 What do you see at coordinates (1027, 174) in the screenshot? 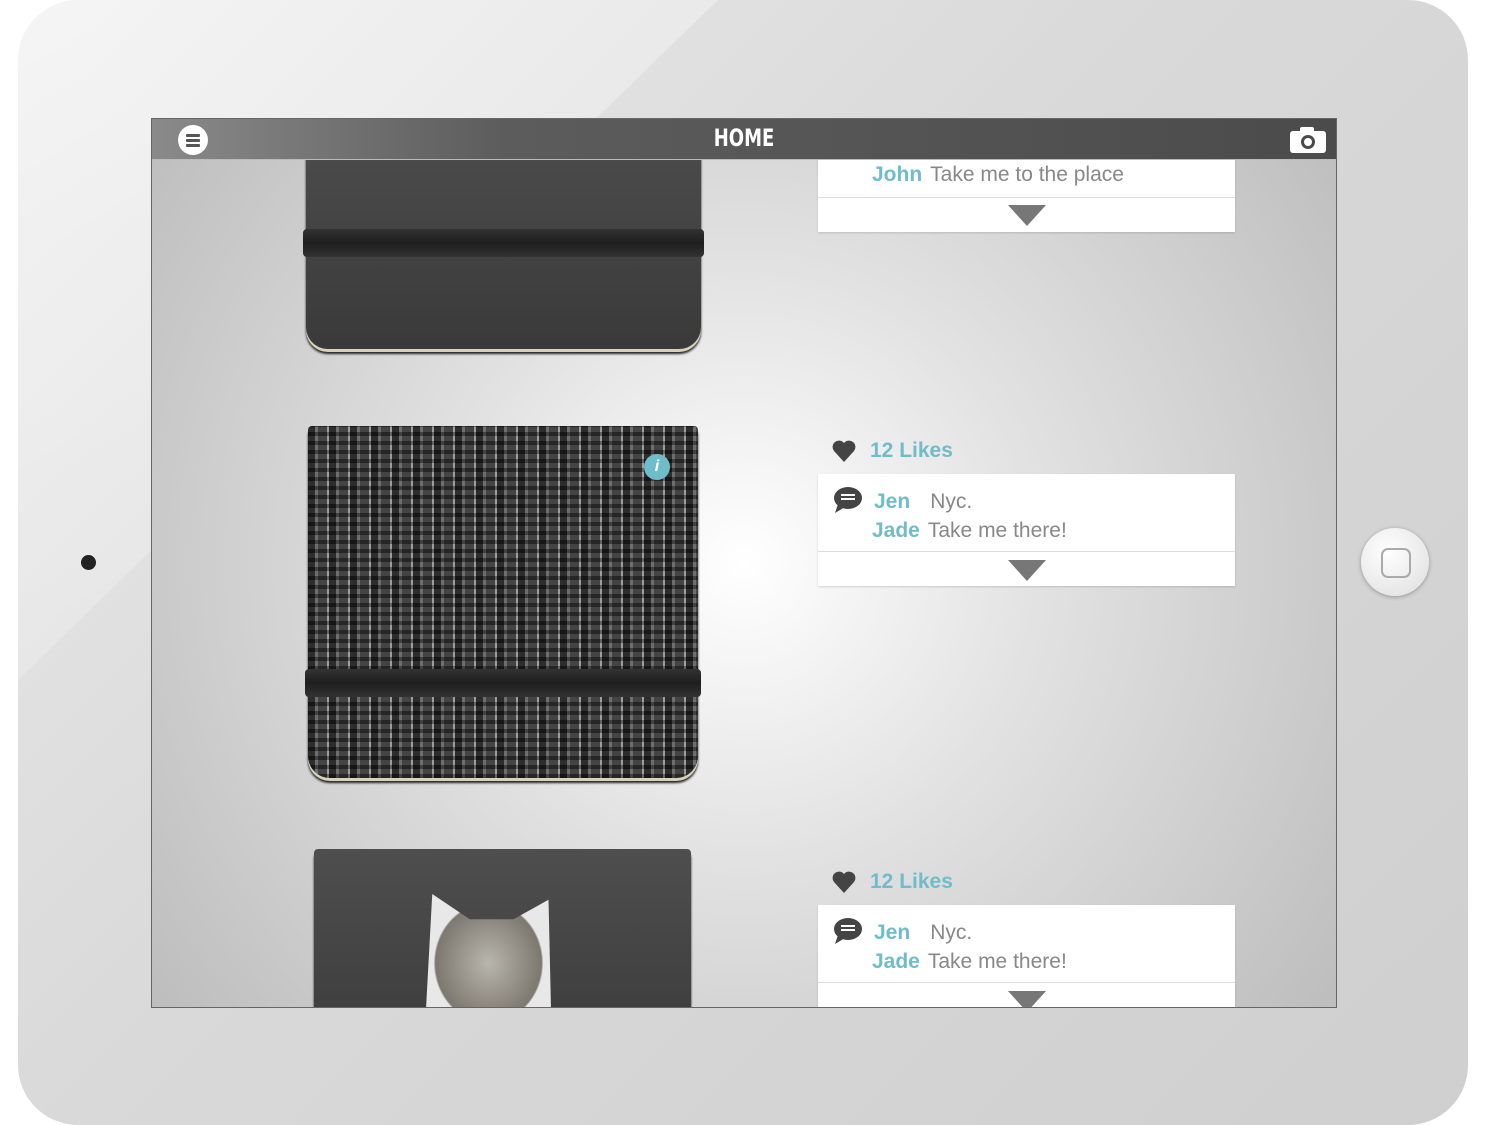
I see `comment-text: Take me to the place` at bounding box center [1027, 174].